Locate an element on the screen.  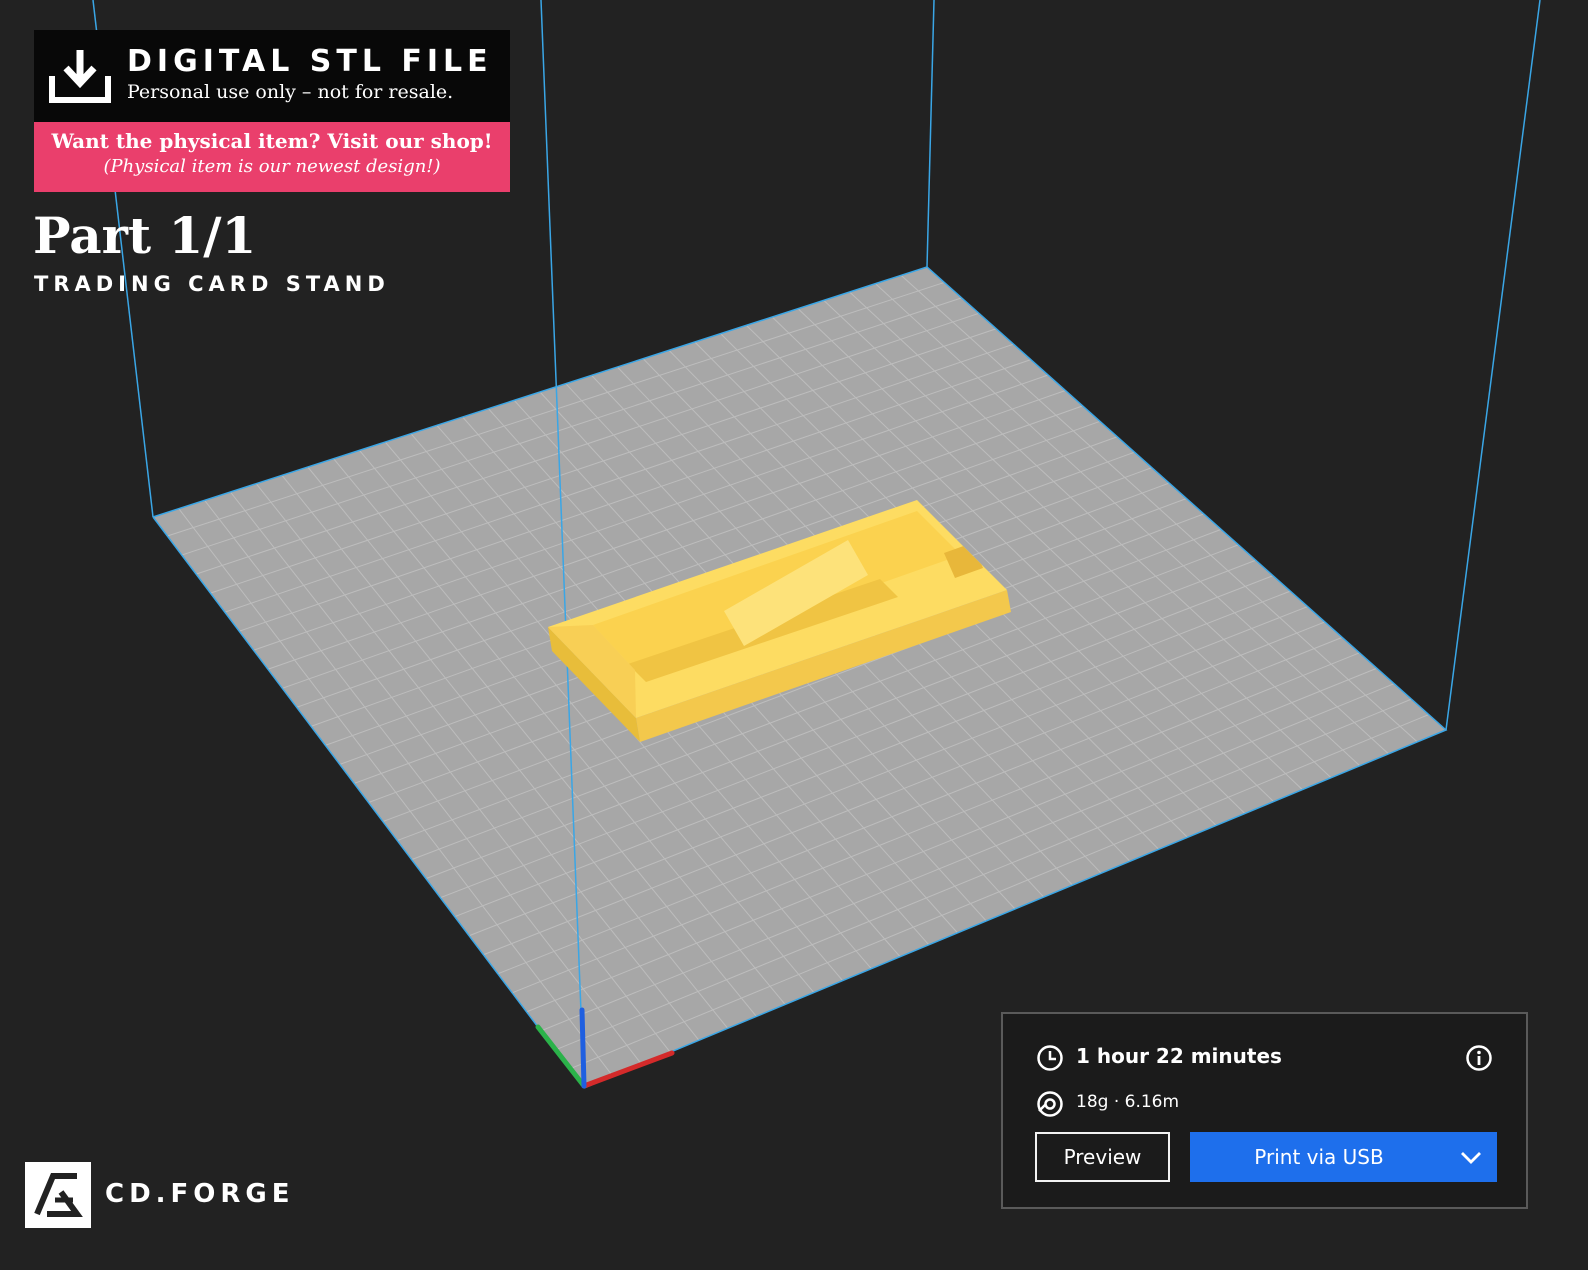
print-time: 1 hour 22 minutes is located at coordinates (1179, 1056).